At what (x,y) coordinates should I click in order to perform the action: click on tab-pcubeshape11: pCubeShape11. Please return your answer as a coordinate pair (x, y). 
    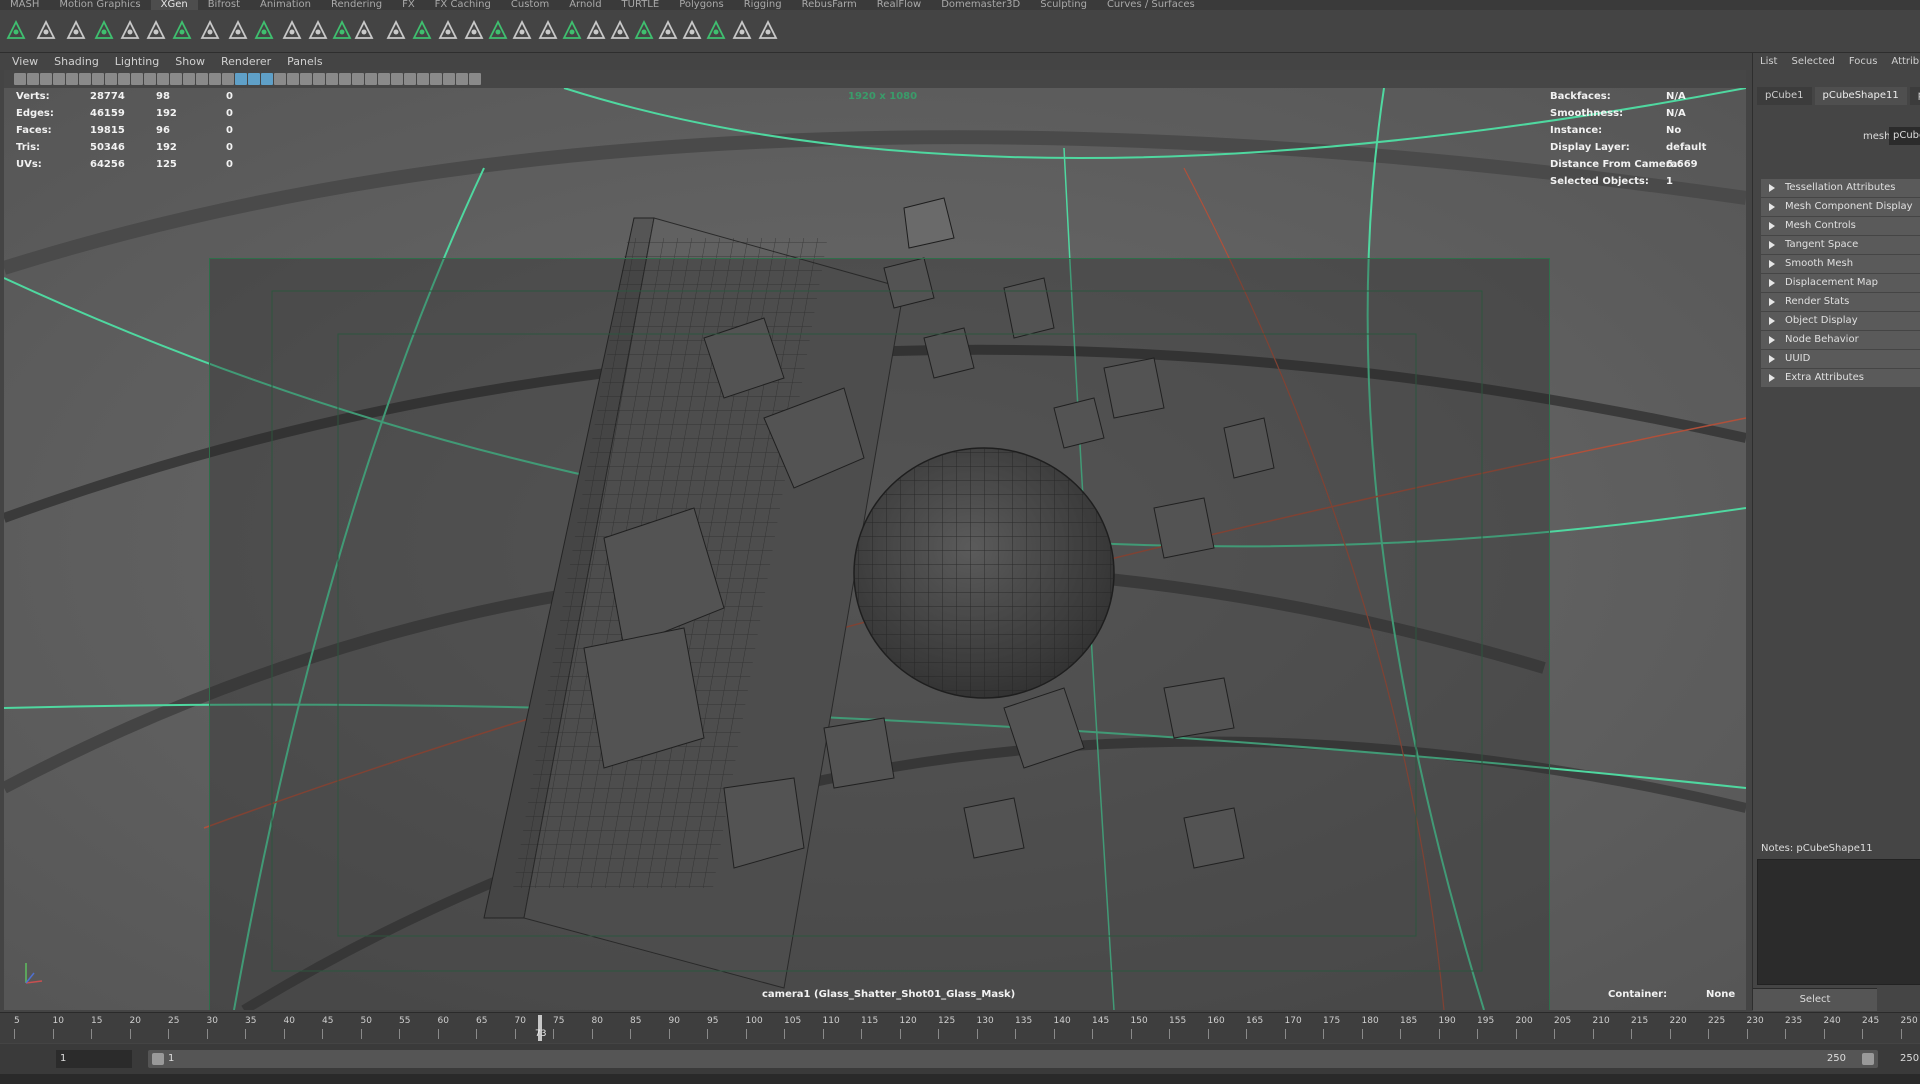
    Looking at the image, I should click on (1860, 96).